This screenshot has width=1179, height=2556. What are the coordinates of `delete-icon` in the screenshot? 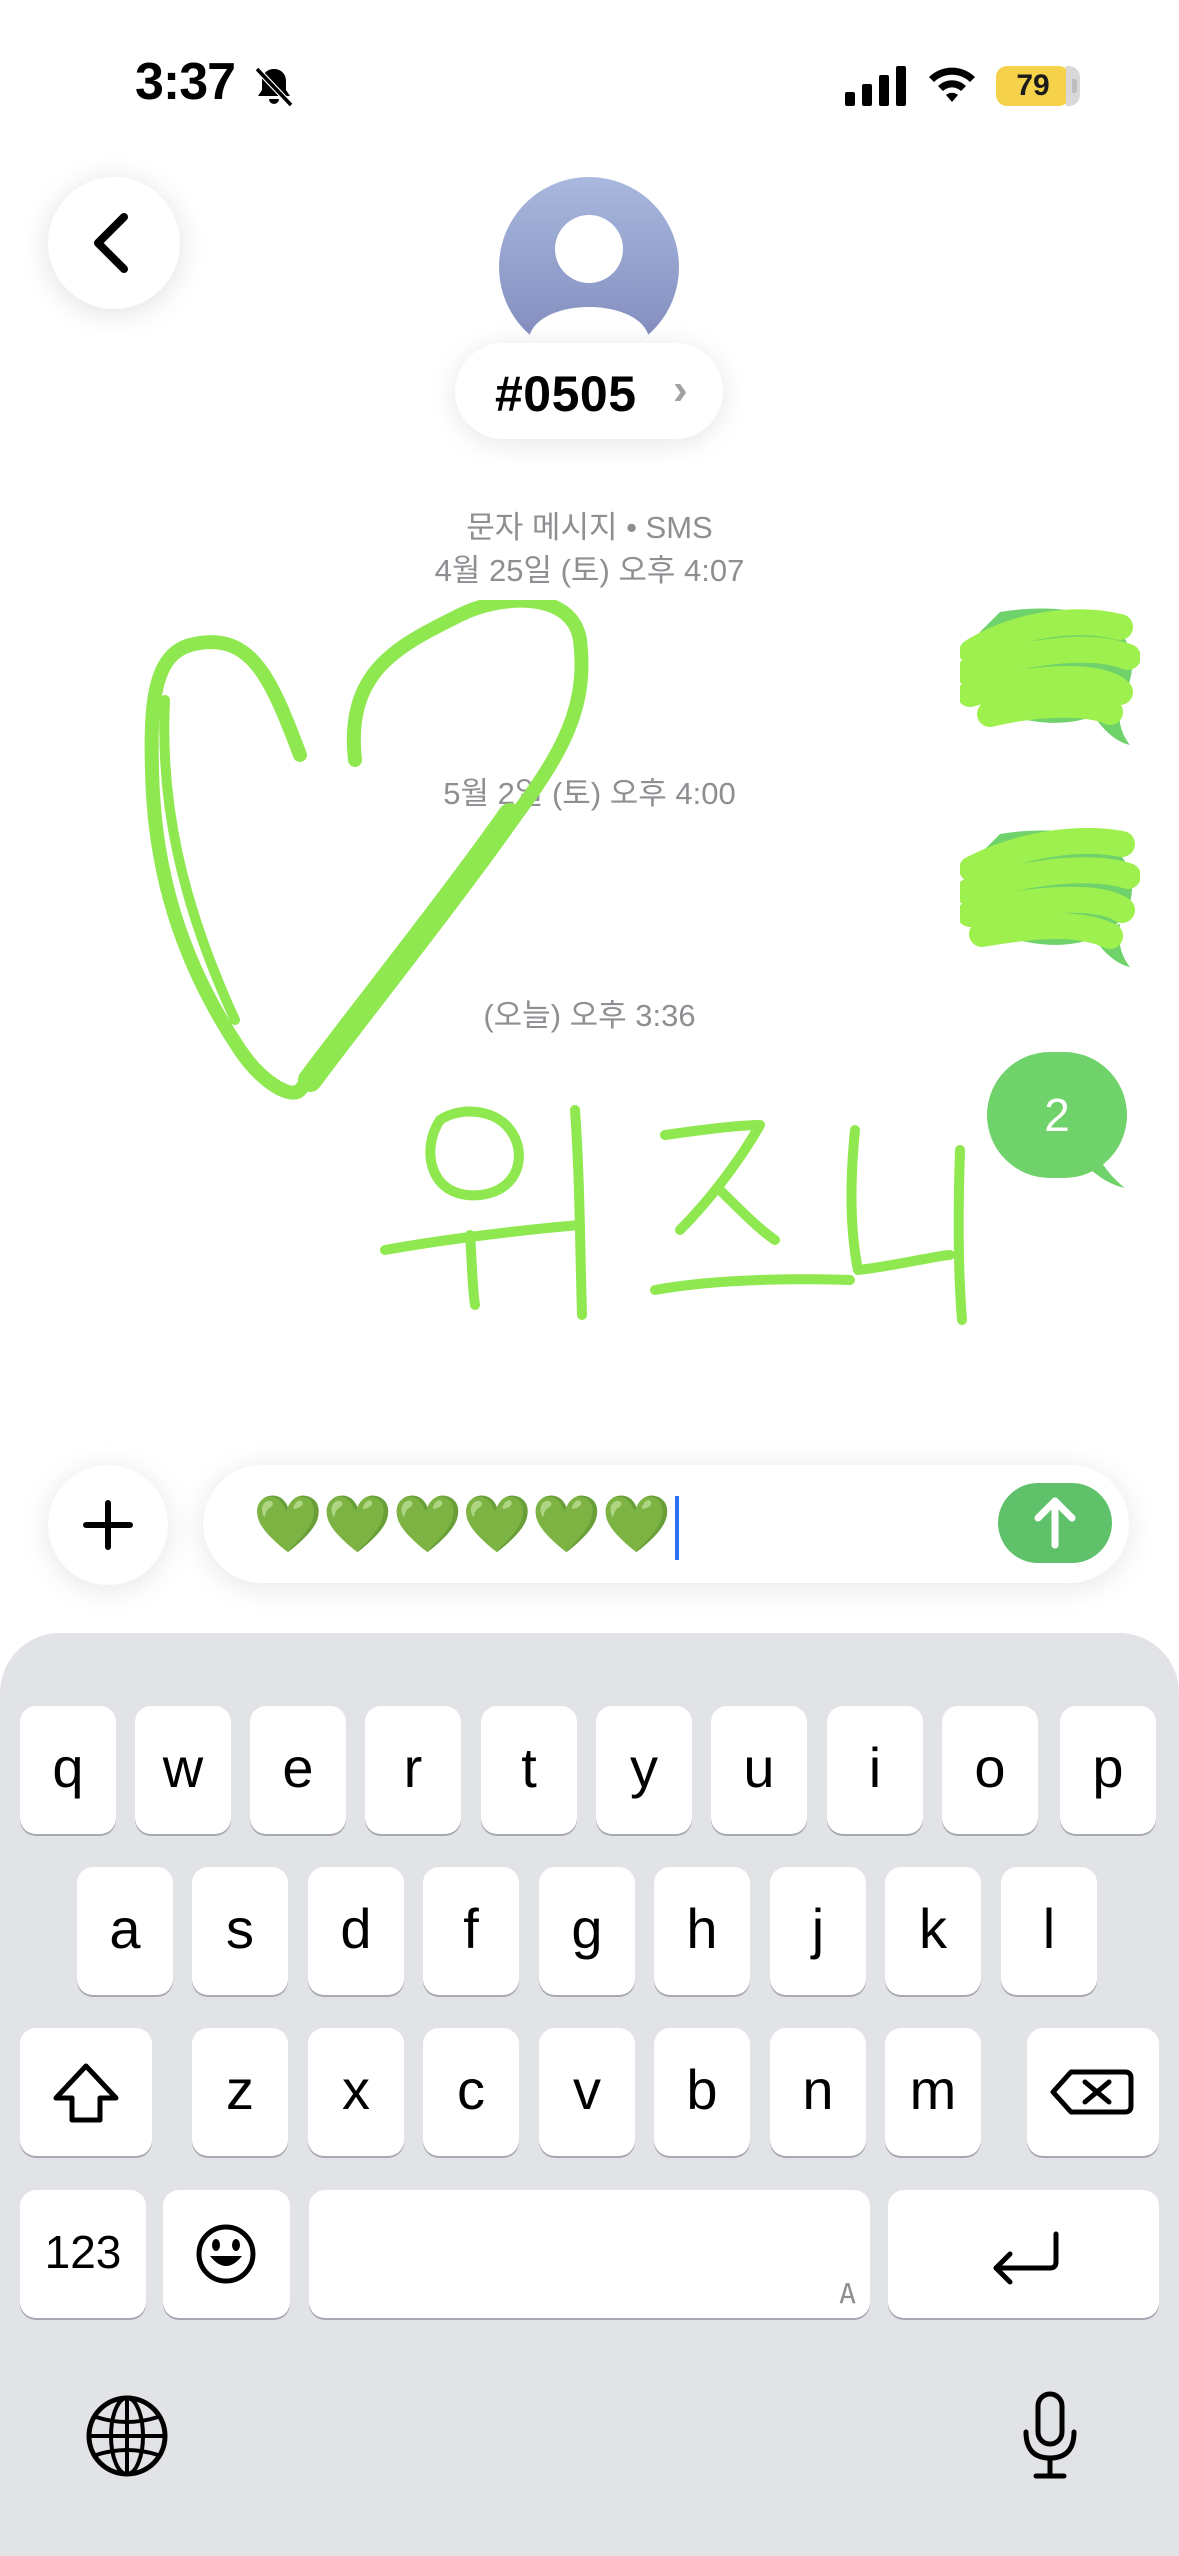 It's located at (1092, 2092).